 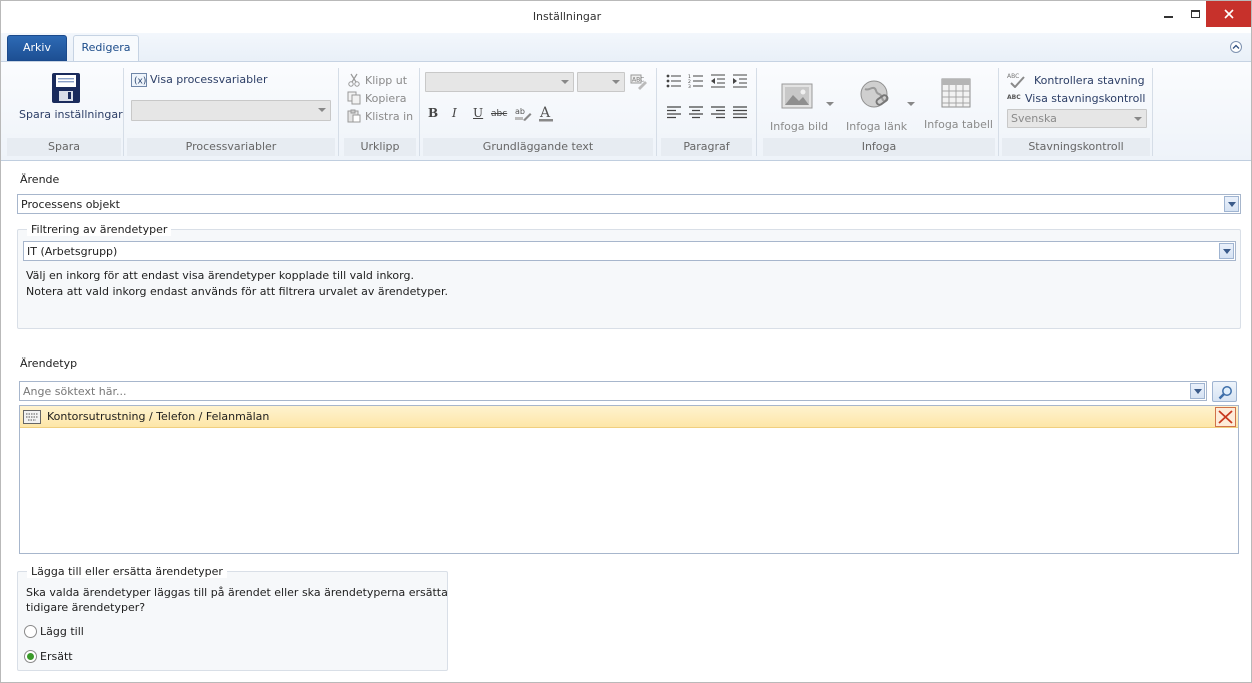 I want to click on search-icon, so click(x=1225, y=393).